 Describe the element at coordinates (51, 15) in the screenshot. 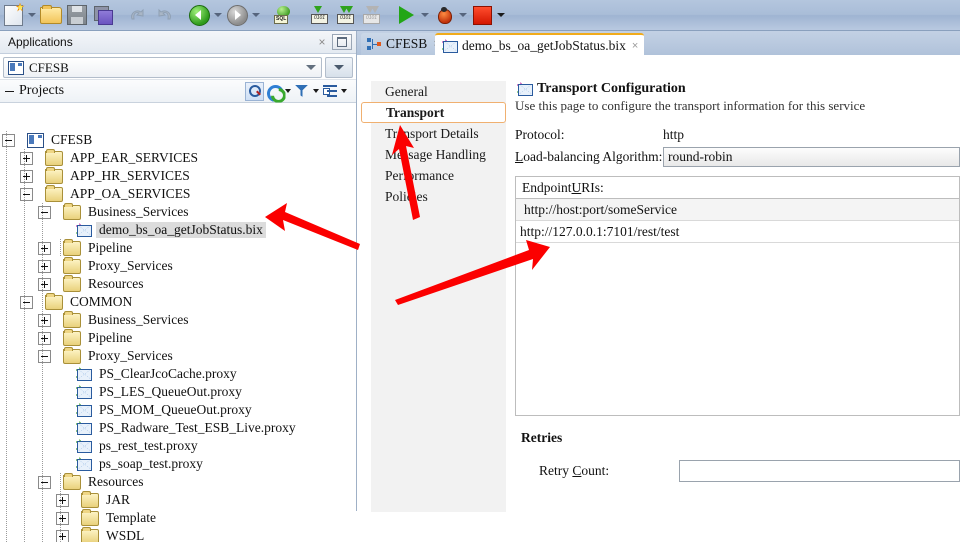

I see `open-file-button` at that location.